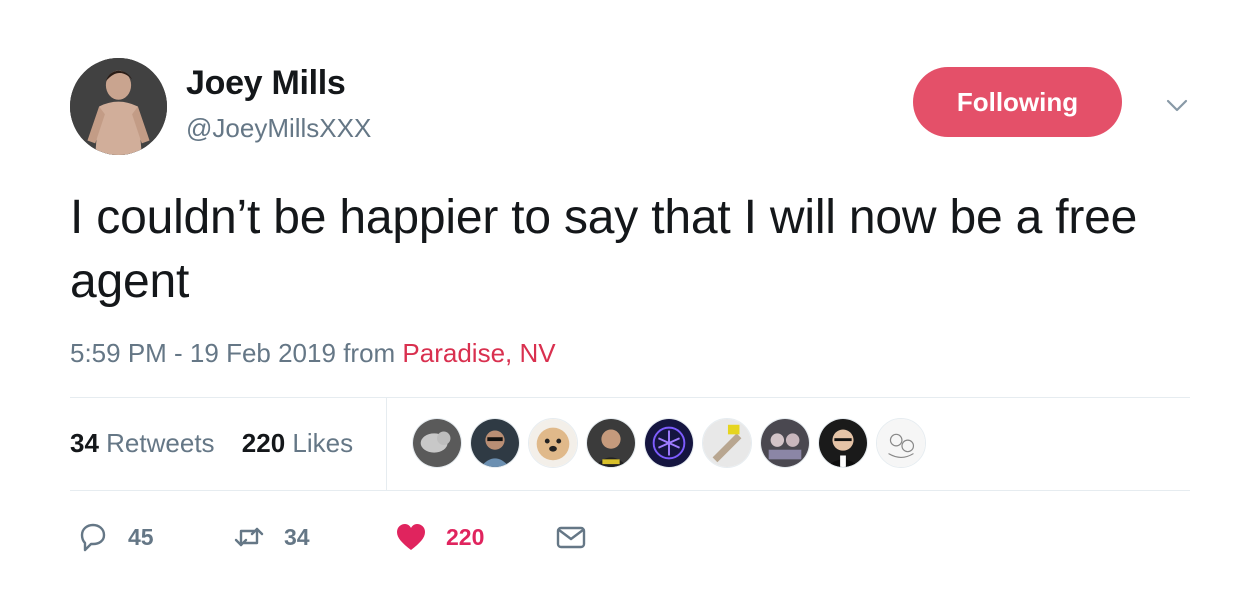 The height and width of the screenshot is (612, 1258). I want to click on divider-top, so click(630, 397).